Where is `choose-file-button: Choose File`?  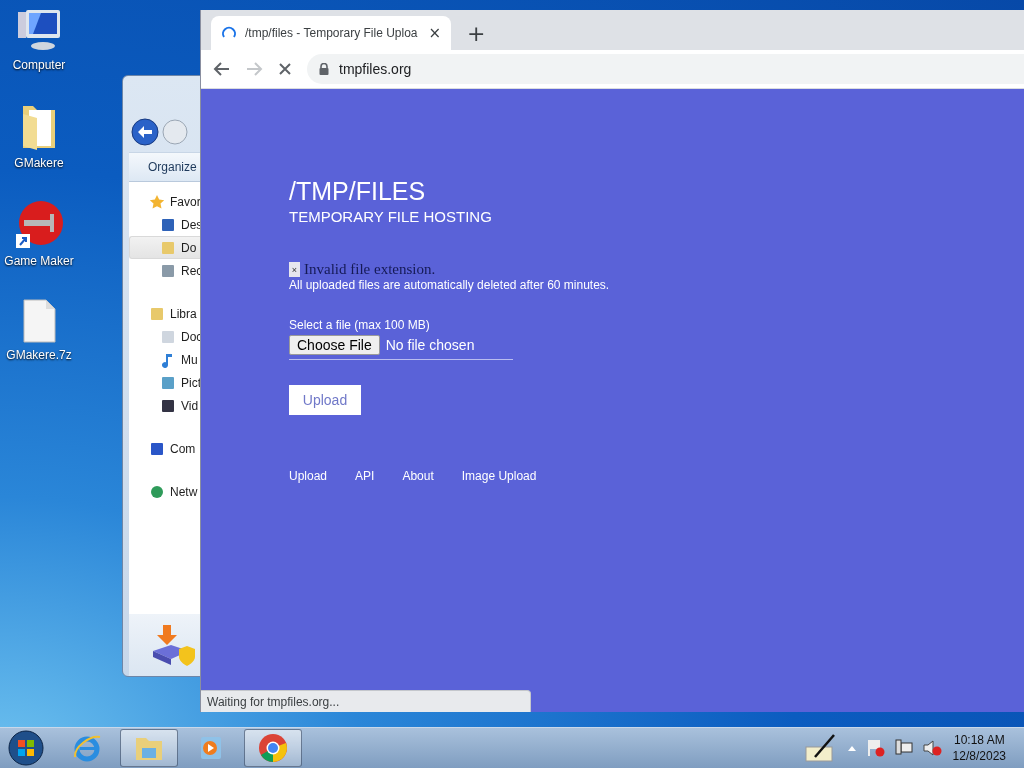 choose-file-button: Choose File is located at coordinates (334, 345).